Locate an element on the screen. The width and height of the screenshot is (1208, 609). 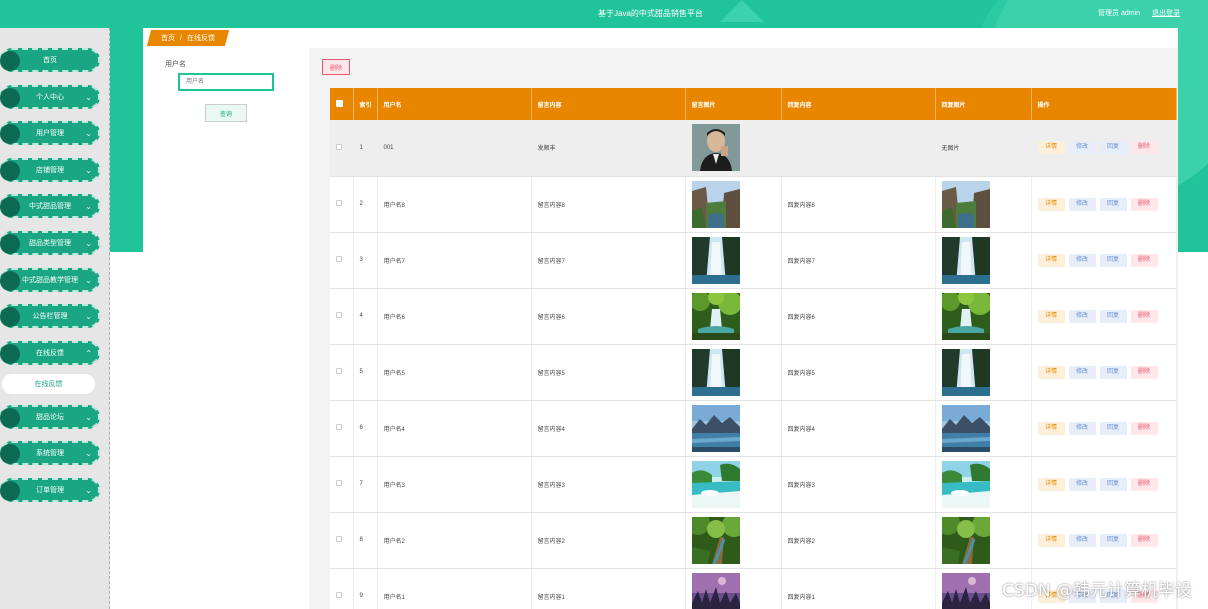
no-image-text: 无图片 is located at coordinates (950, 149).